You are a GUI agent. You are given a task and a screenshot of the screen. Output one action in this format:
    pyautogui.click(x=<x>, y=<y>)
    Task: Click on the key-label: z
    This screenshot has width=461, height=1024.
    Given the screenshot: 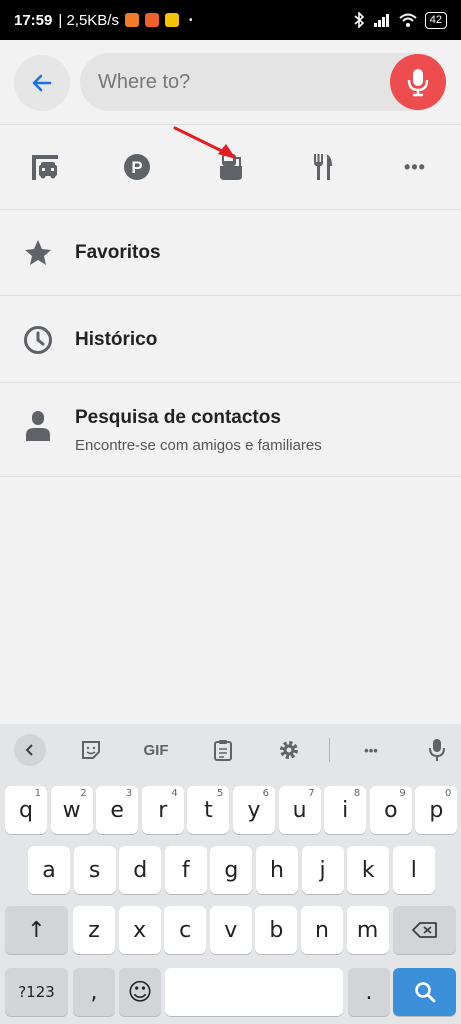 What is the action you would take?
    pyautogui.click(x=94, y=930)
    